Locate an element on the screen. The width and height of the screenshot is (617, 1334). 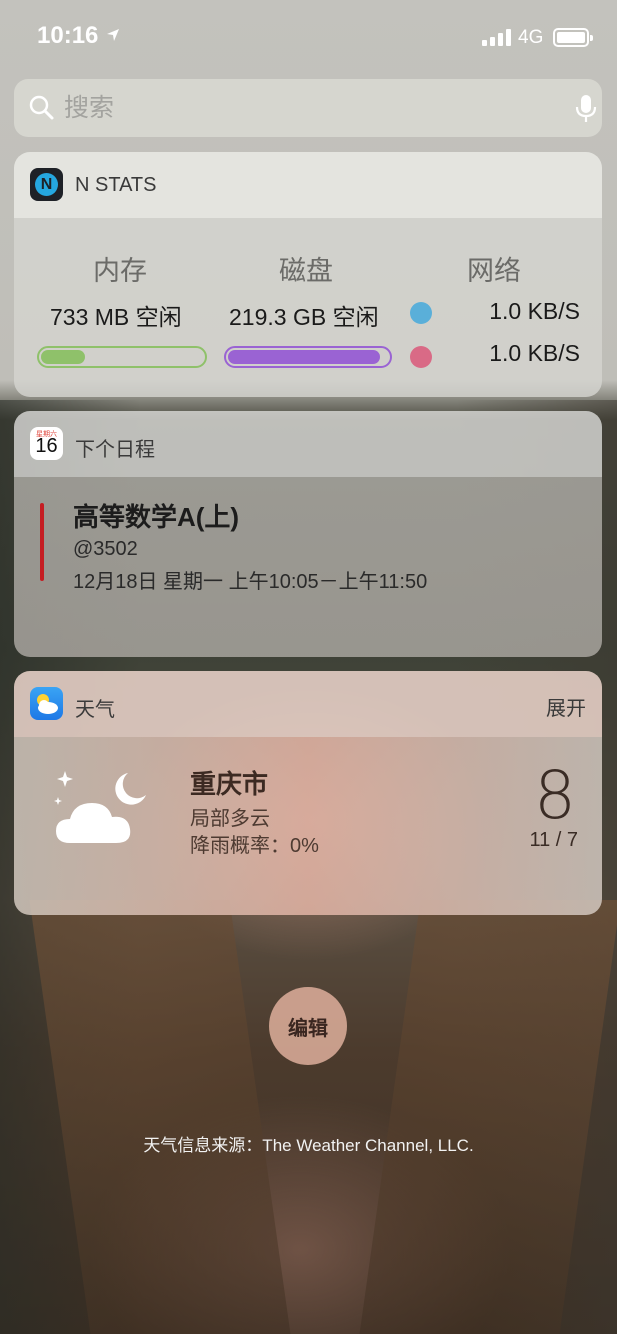
calendar-icon-day: 16 is located at coordinates (46, 446).